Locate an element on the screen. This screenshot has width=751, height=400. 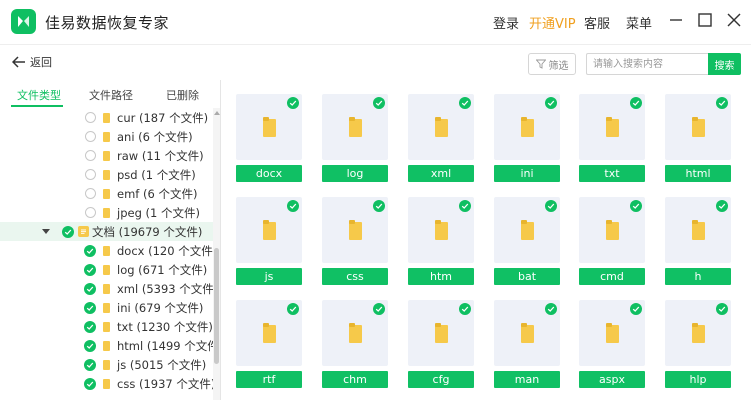
minimize-button is located at coordinates (676, 20).